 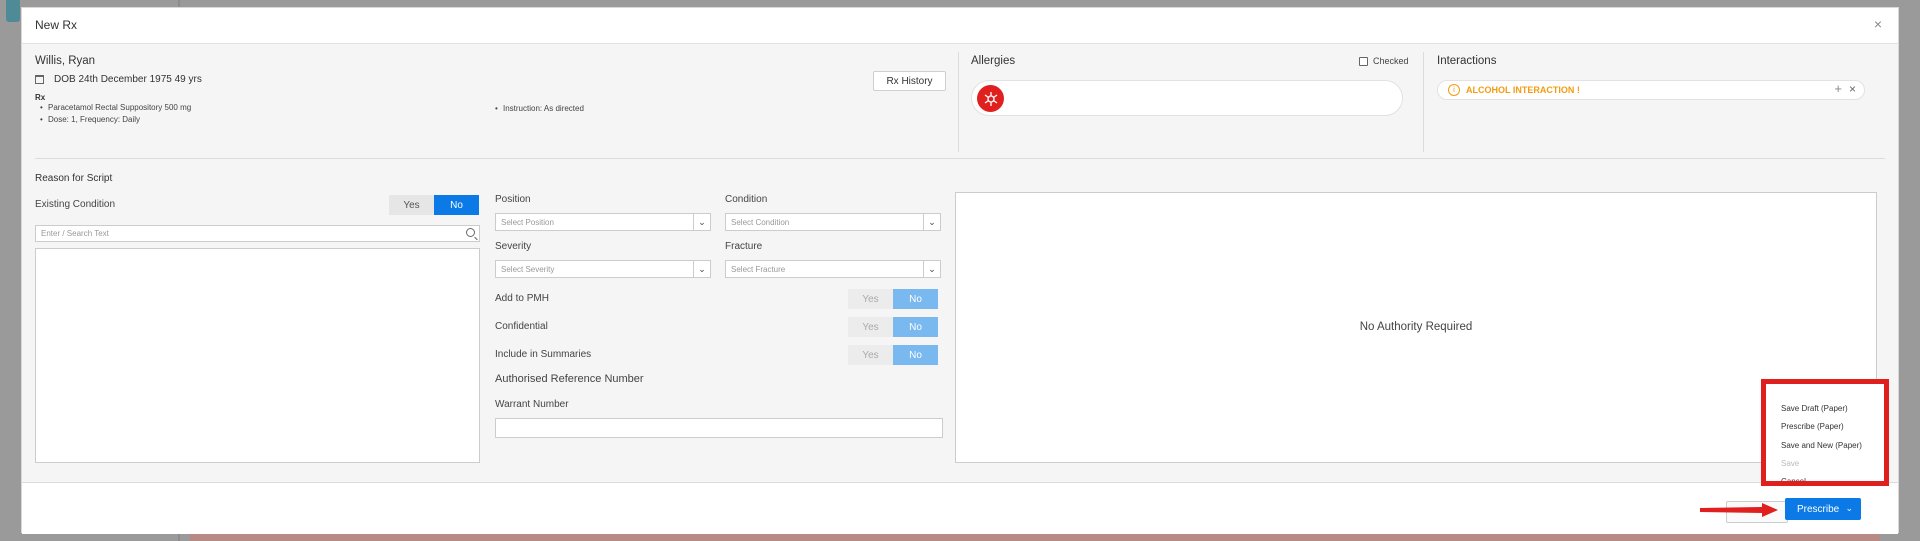 I want to click on authority-status: No Authority Required, so click(x=1416, y=327).